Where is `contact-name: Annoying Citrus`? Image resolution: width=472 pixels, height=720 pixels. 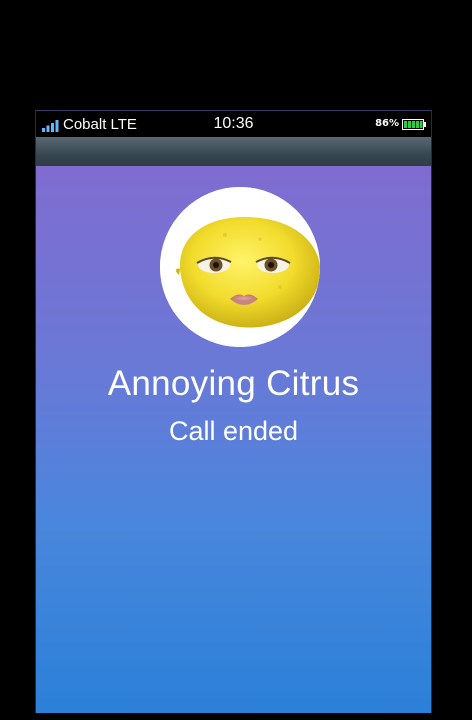 contact-name: Annoying Citrus is located at coordinates (233, 383).